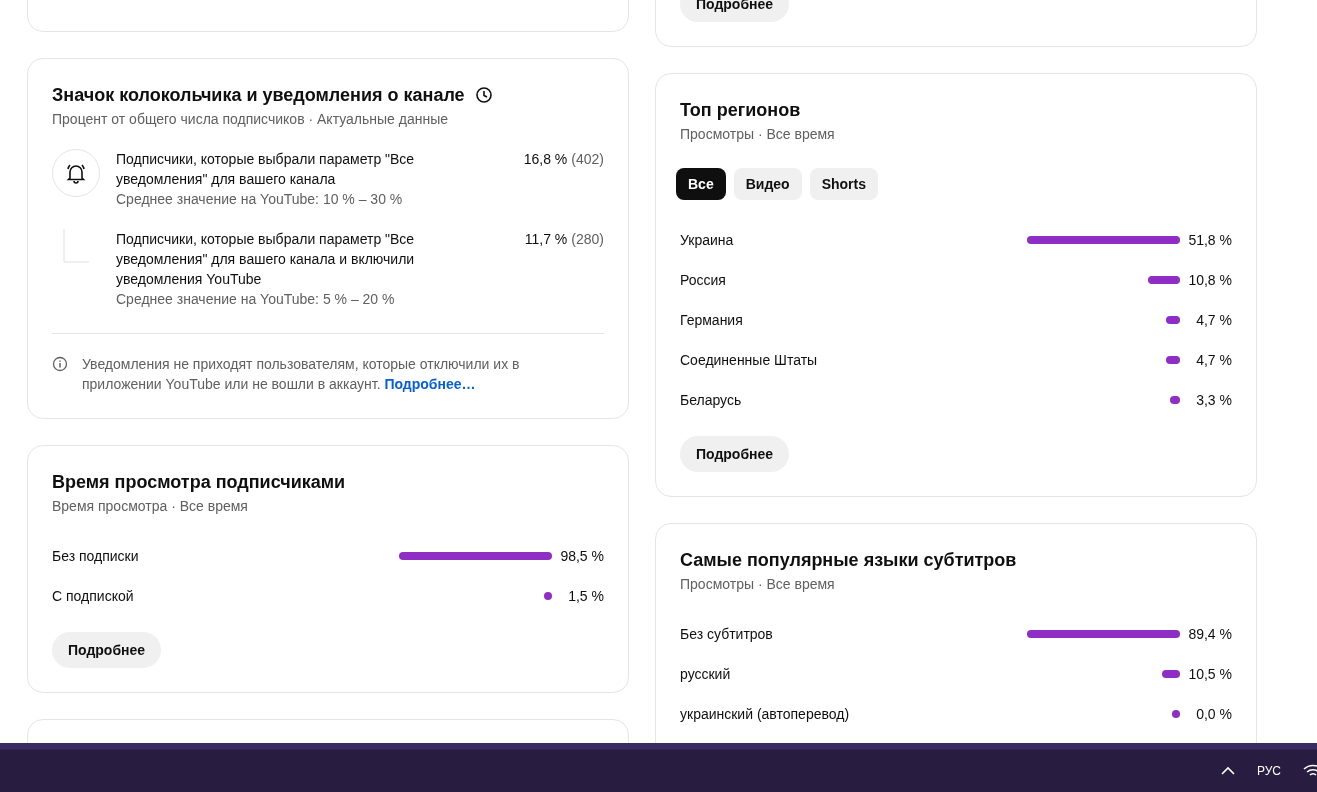 The height and width of the screenshot is (792, 1317). Describe the element at coordinates (587, 159) in the screenshot. I see `item-count: (402)` at that location.